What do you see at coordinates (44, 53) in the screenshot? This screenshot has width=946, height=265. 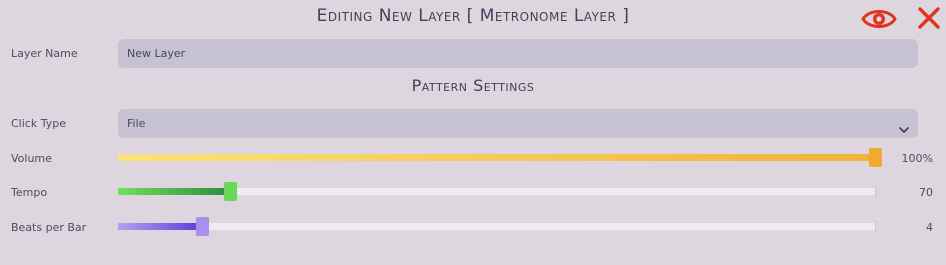 I see `layer-name-label: Layer Name` at bounding box center [44, 53].